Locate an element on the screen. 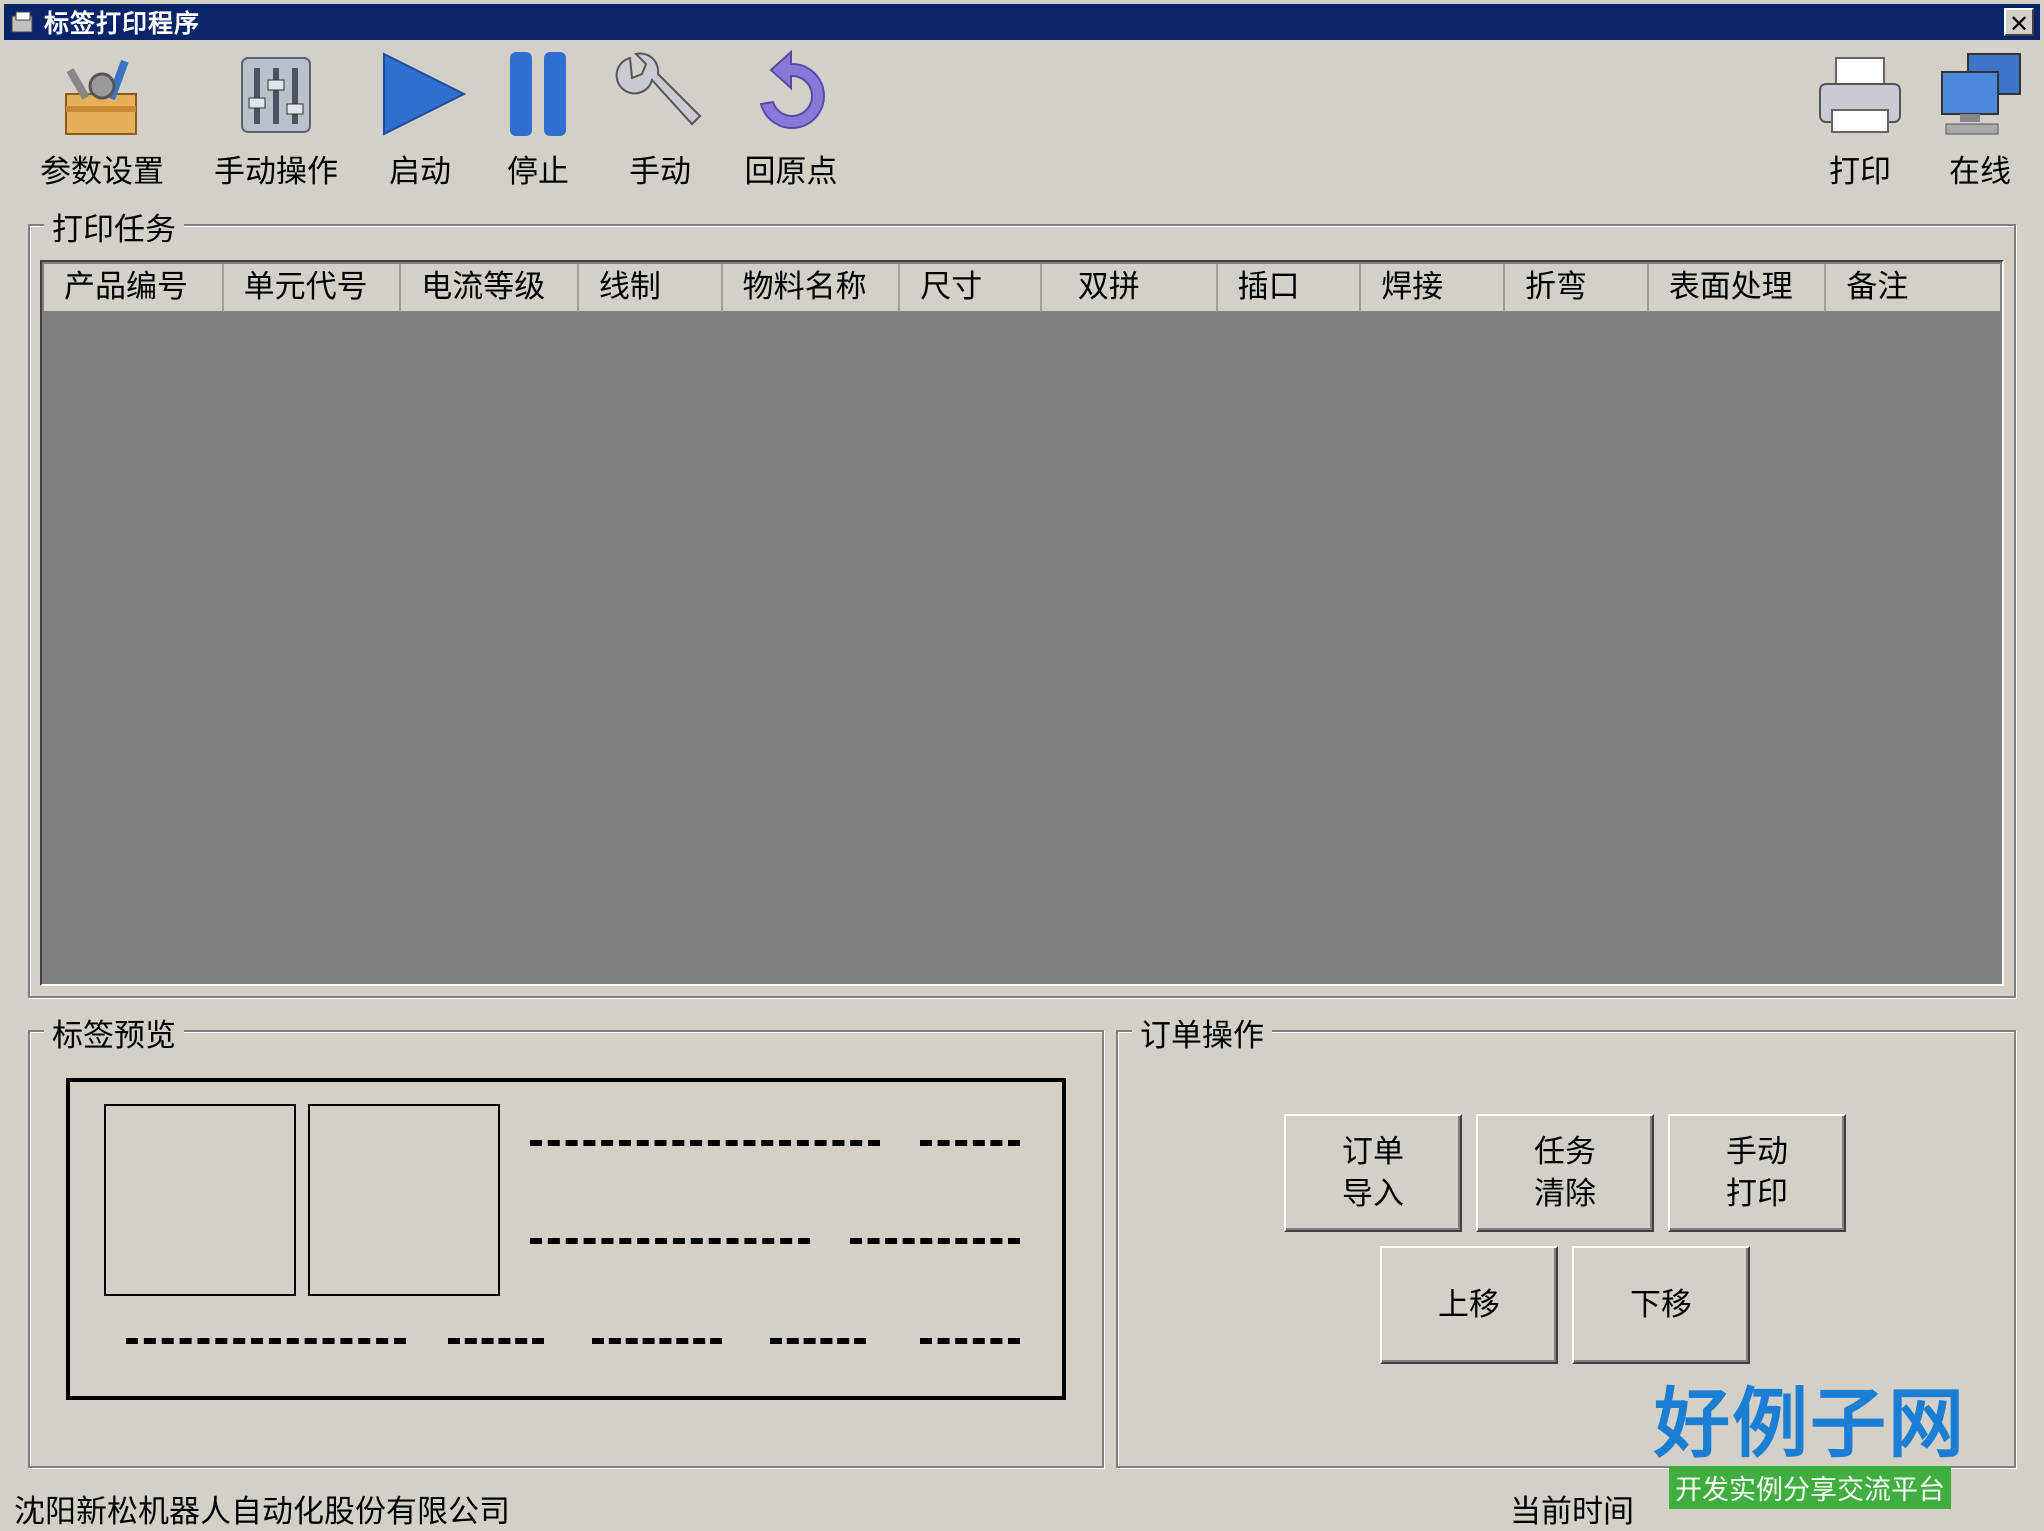 The image size is (2044, 1531). toolbar-label: 回原点 is located at coordinates (791, 172).